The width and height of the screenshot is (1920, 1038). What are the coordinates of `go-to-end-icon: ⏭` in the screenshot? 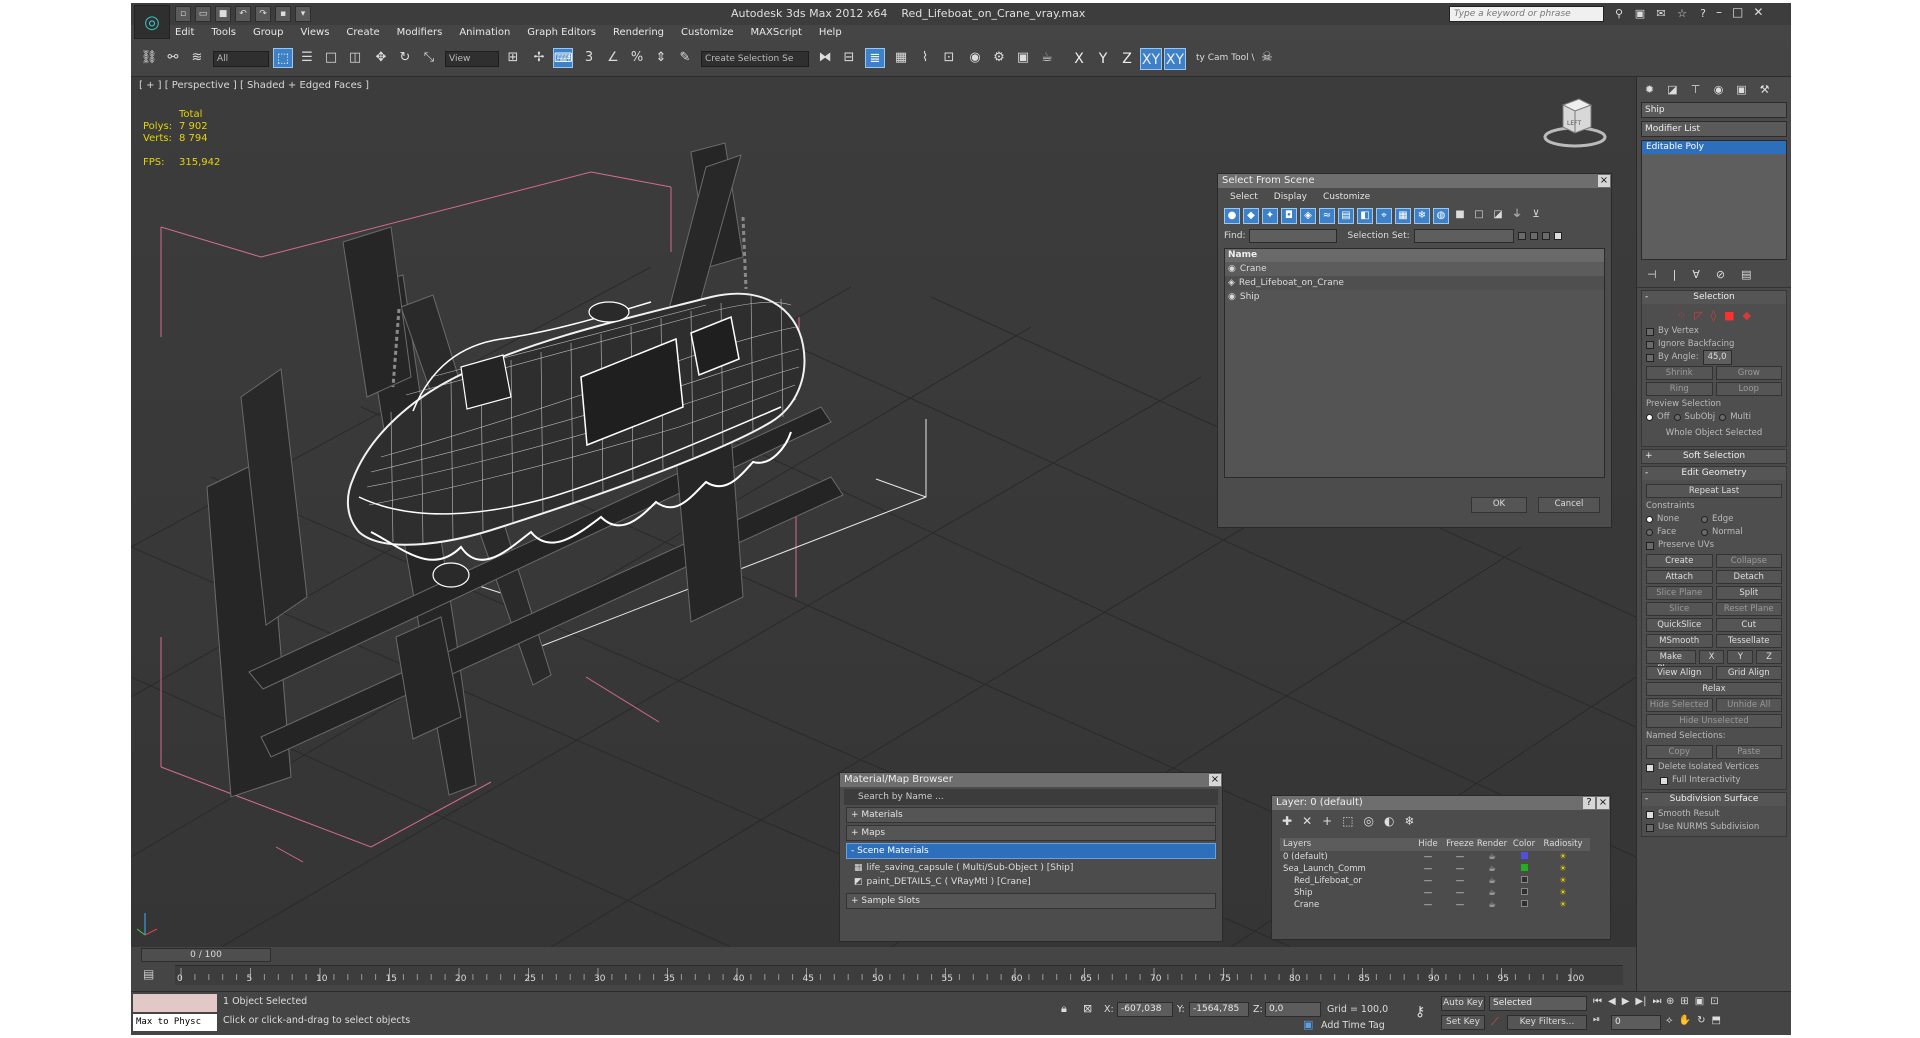 It's located at (1656, 1001).